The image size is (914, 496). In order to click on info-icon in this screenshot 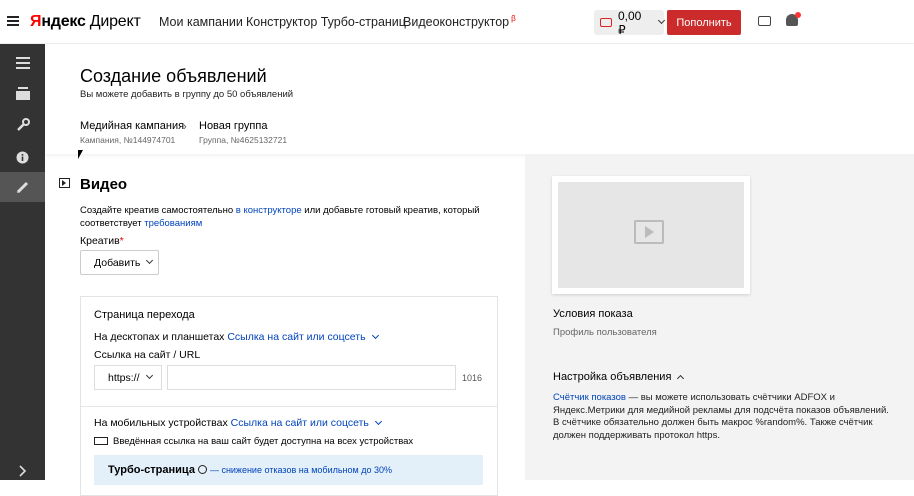, I will do `click(22, 157)`.